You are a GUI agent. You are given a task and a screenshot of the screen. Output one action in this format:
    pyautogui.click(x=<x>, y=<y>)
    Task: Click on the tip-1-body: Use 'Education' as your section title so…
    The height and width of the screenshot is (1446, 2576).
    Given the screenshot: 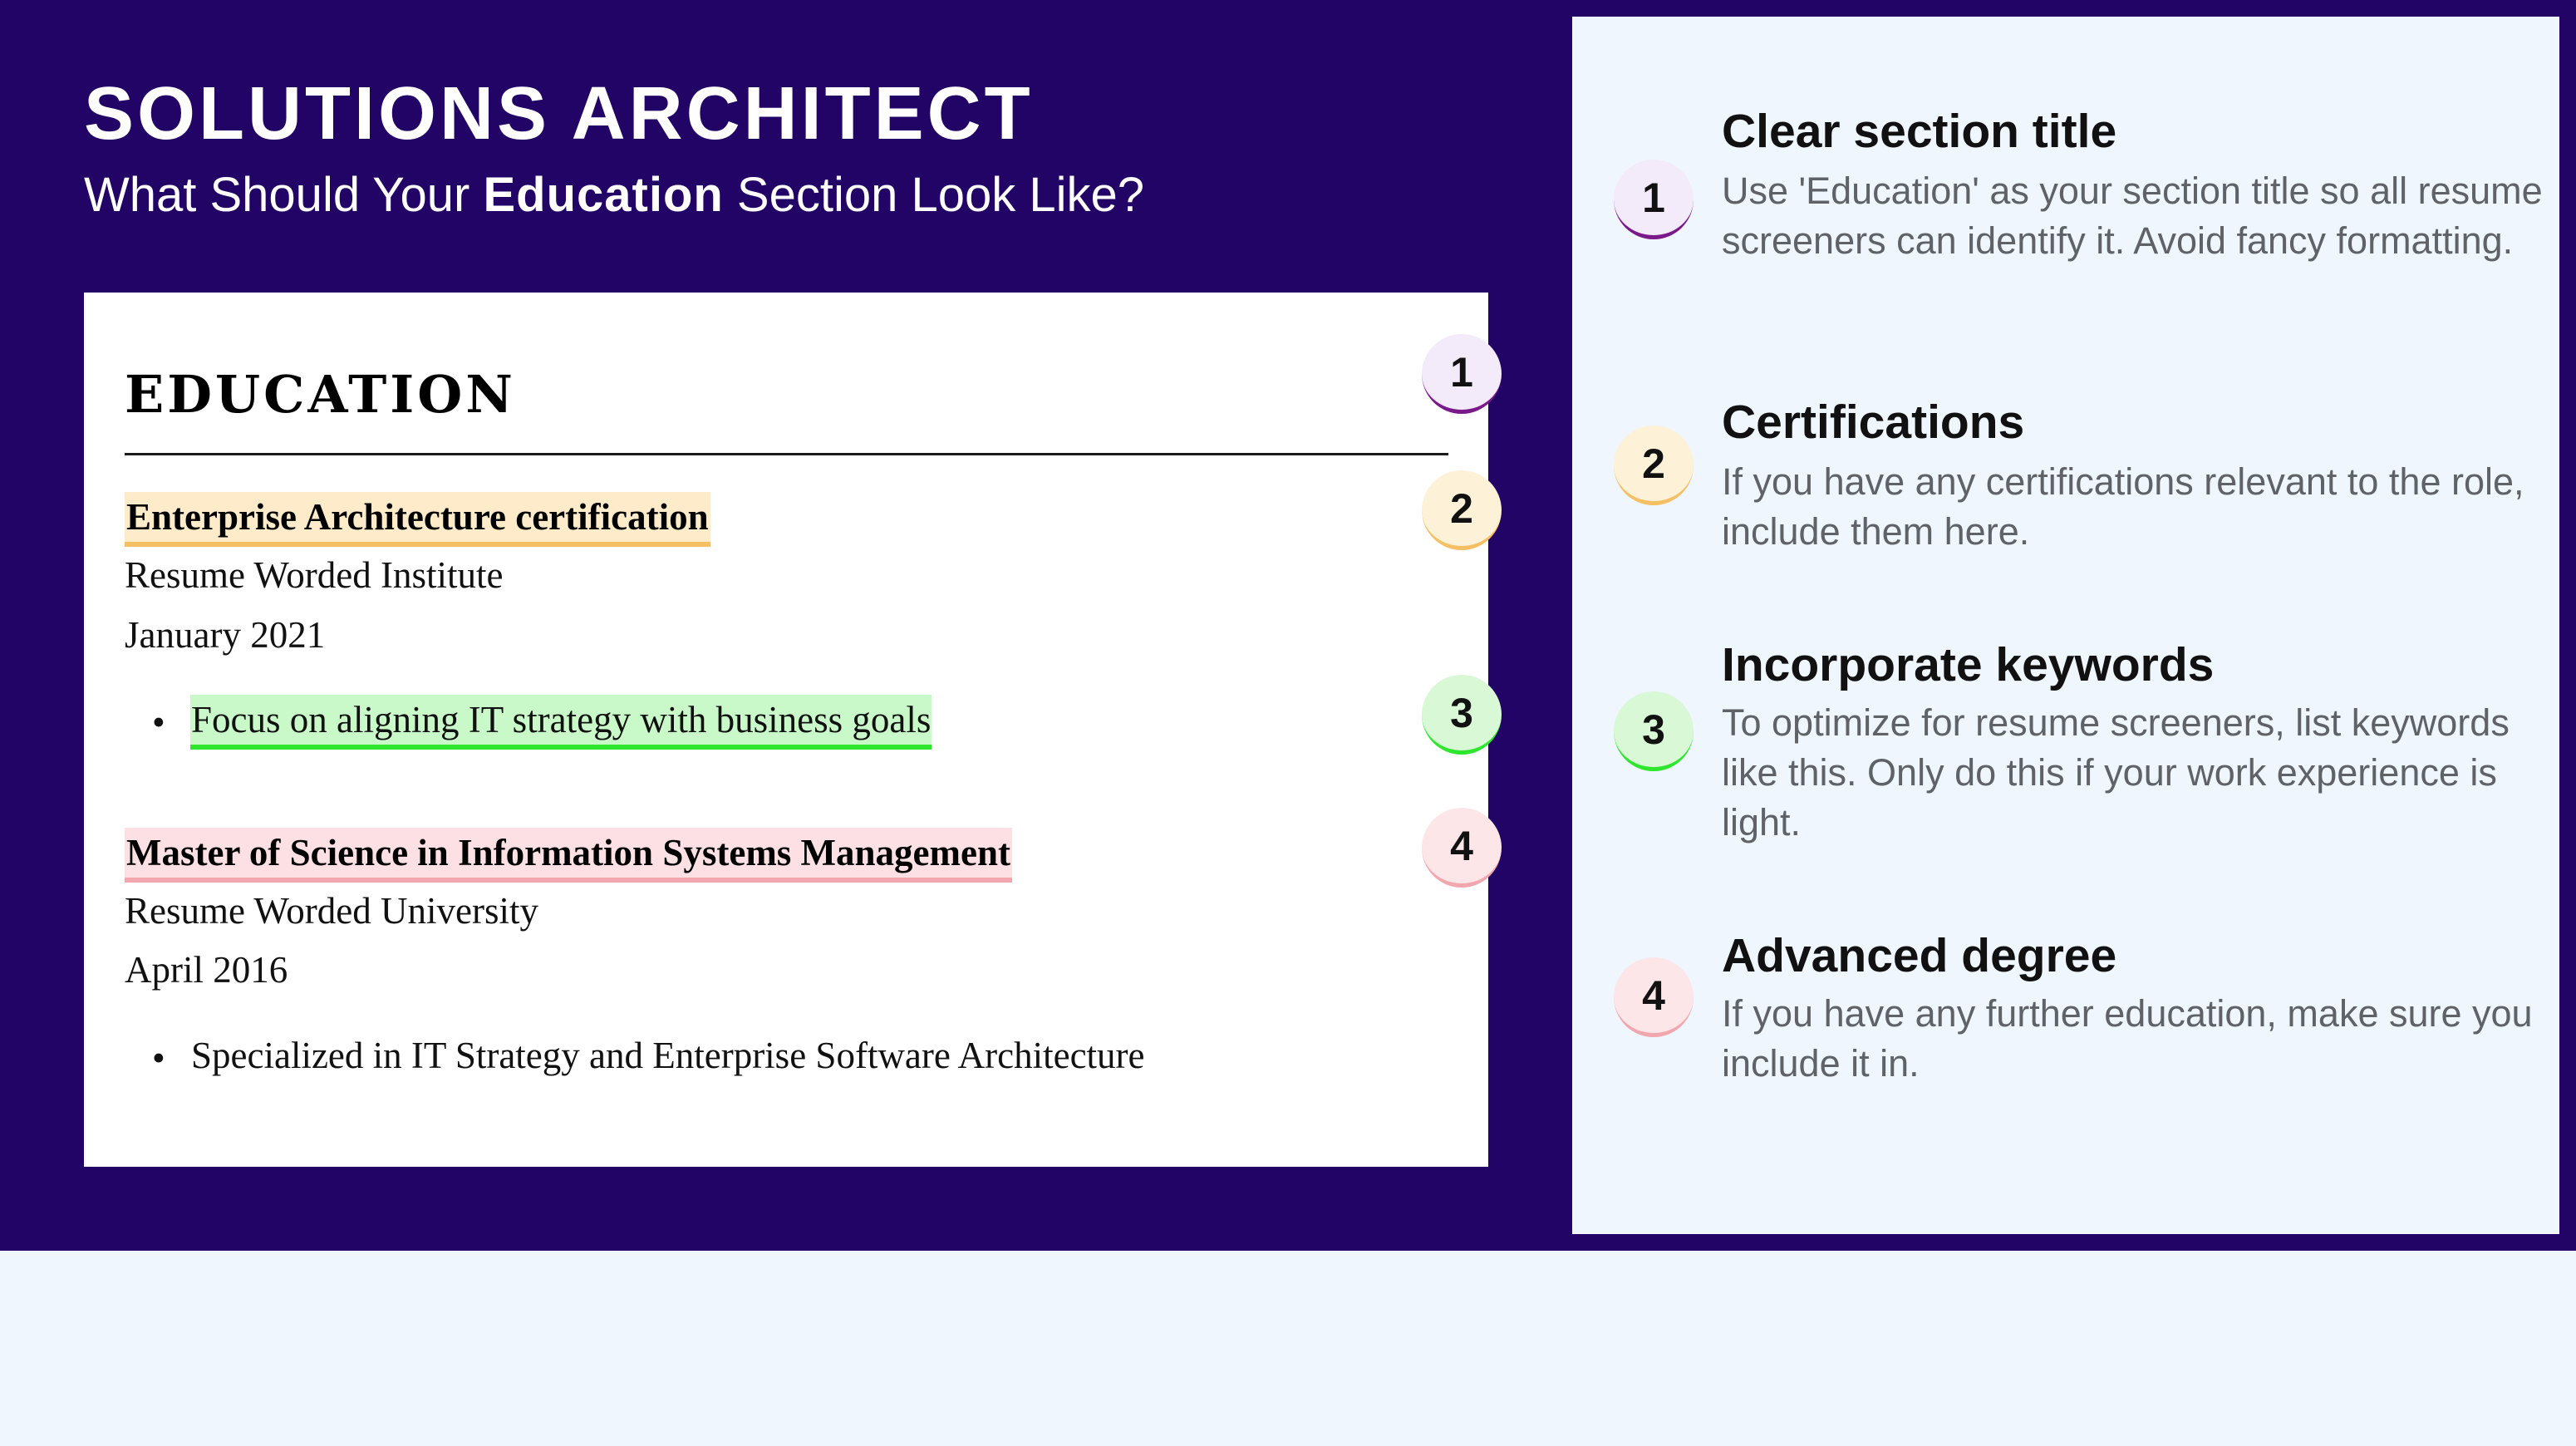 What is the action you would take?
    pyautogui.click(x=2132, y=216)
    